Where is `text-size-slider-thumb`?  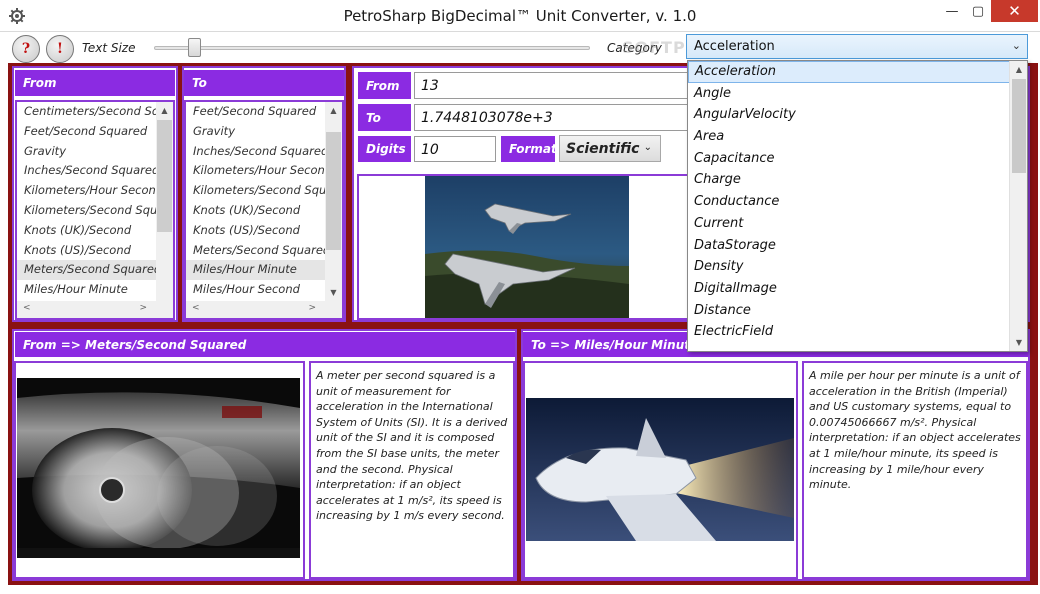 text-size-slider-thumb is located at coordinates (194, 47).